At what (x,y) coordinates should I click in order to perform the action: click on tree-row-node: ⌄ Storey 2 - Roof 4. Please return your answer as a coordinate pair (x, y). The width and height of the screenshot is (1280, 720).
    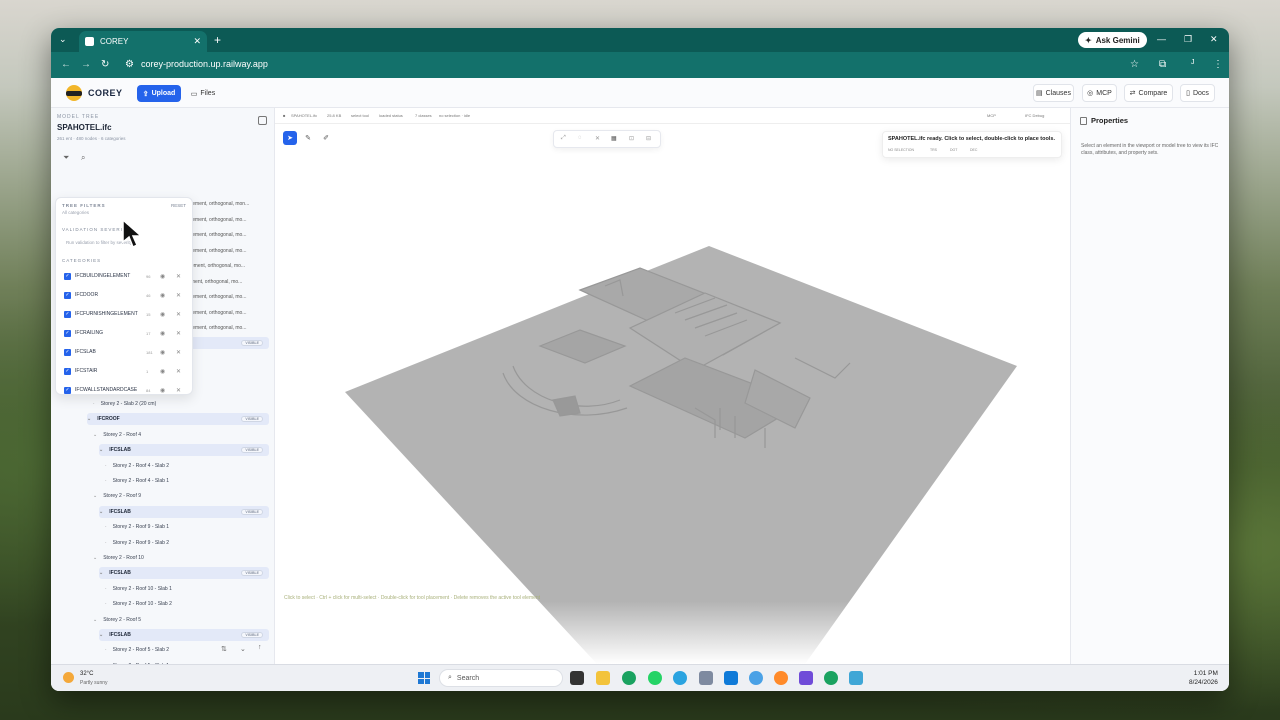
    Looking at the image, I should click on (181, 435).